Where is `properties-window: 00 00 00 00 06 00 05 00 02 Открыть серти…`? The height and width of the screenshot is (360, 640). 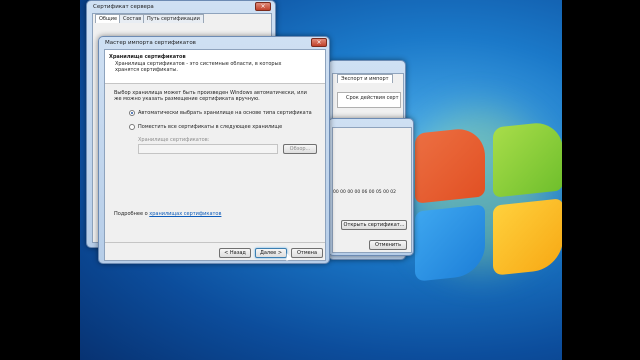 properties-window: 00 00 00 00 06 00 05 00 02 Открыть серти… is located at coordinates (371, 187).